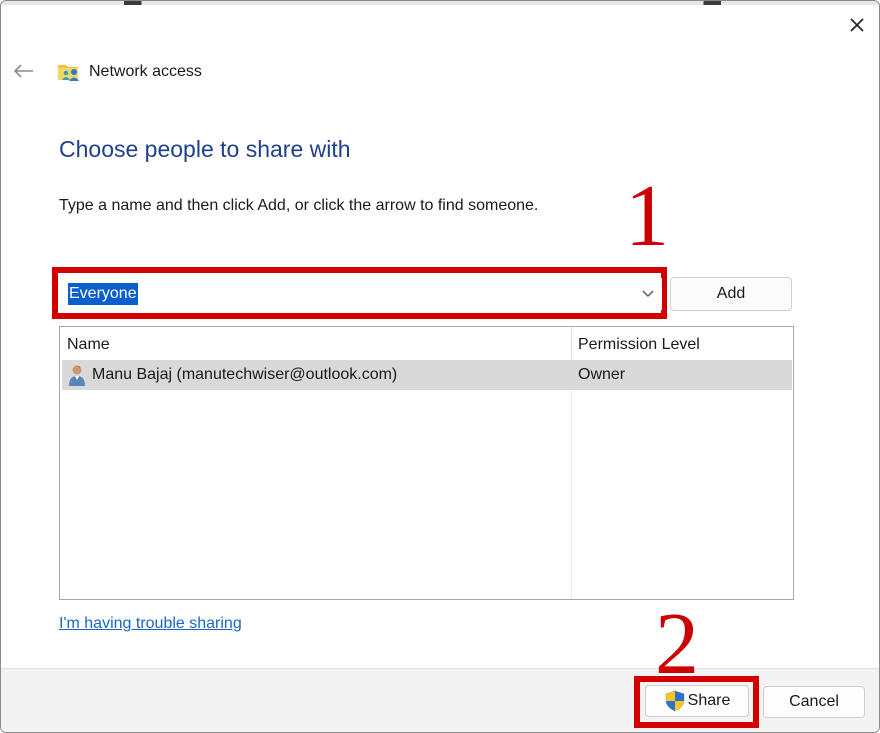  What do you see at coordinates (647, 216) in the screenshot?
I see `step-1-annotation: 1` at bounding box center [647, 216].